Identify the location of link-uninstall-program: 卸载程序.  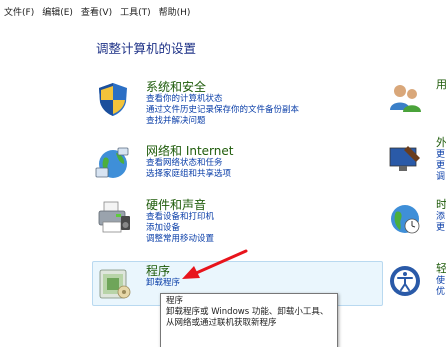
(163, 283).